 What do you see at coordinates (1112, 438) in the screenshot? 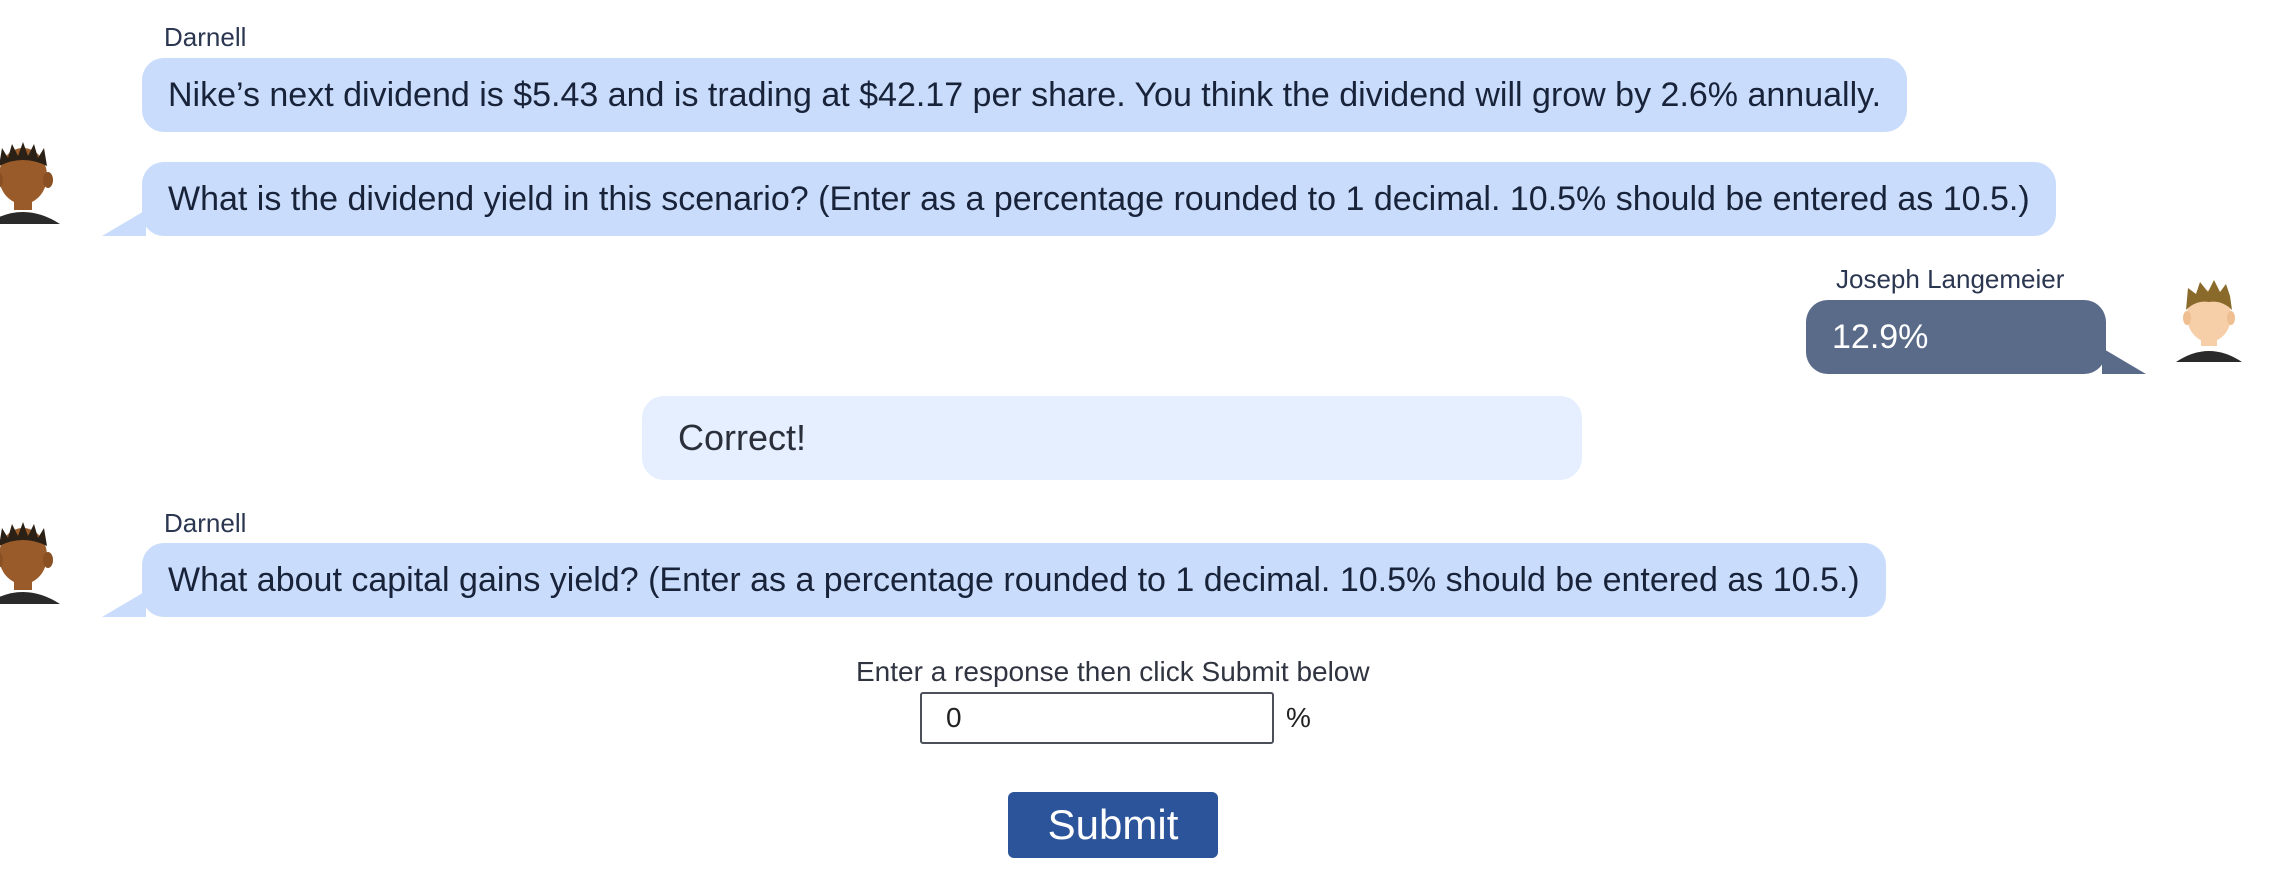
I see `feedback-message: Correct!` at bounding box center [1112, 438].